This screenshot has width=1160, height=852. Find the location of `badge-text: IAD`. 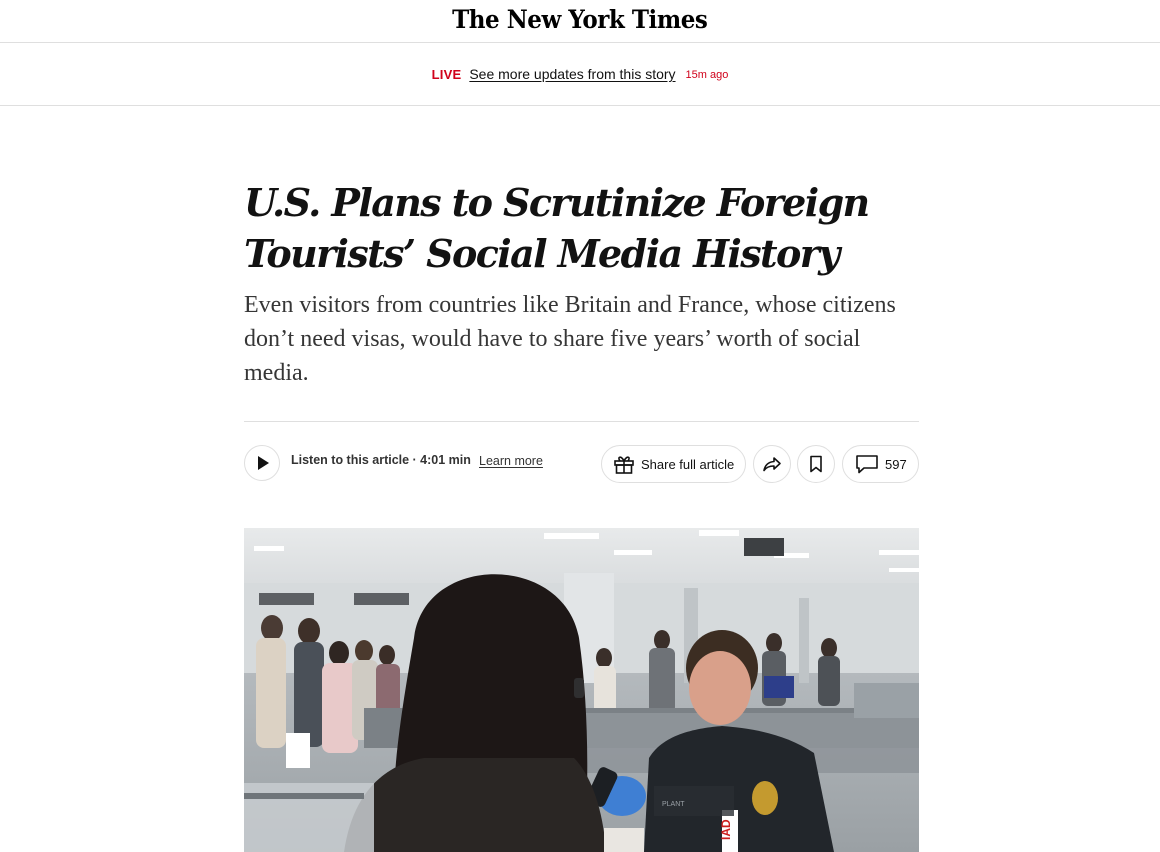

badge-text: IAD is located at coordinates (726, 829).